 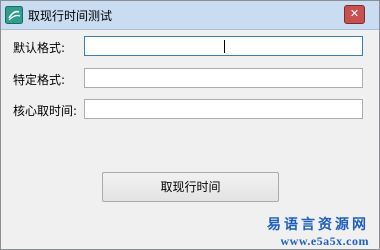 I want to click on app-icon, so click(x=14, y=15).